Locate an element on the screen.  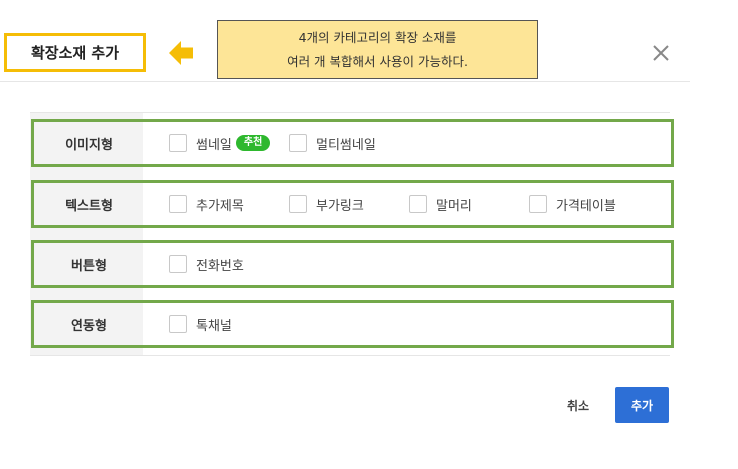
option-label: 전화번호 is located at coordinates (220, 266).